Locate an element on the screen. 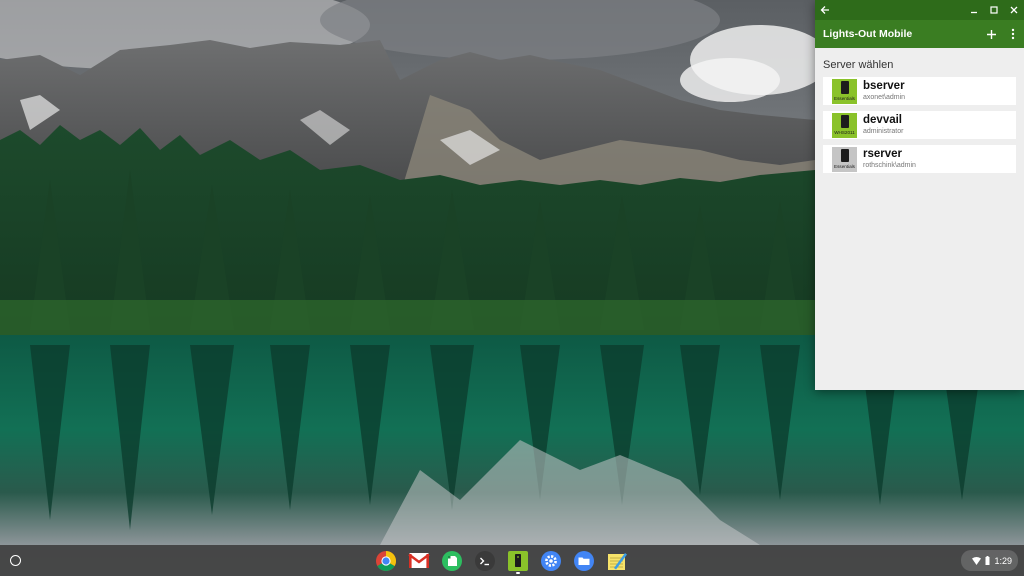 The width and height of the screenshot is (1024, 576). minimize-button is located at coordinates (974, 10).